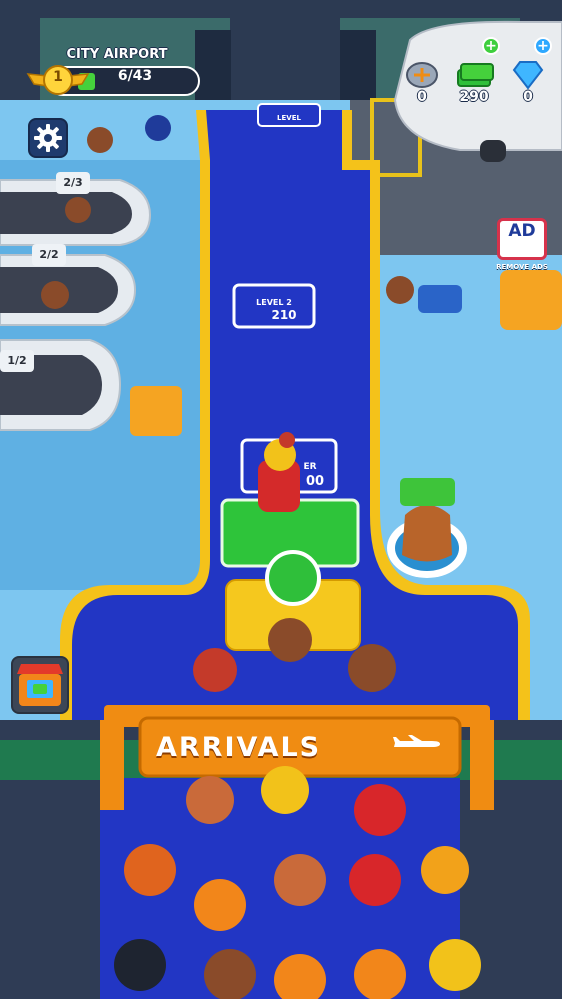  Describe the element at coordinates (416, 741) in the screenshot. I see `airplane-icon` at that location.